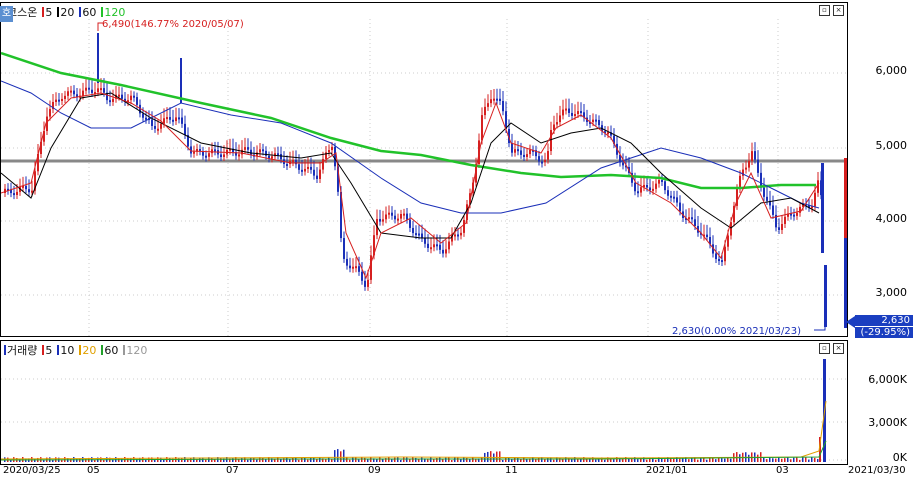 This screenshot has width=913, height=479. Describe the element at coordinates (511, 470) in the screenshot. I see `x-tick: 11` at that location.